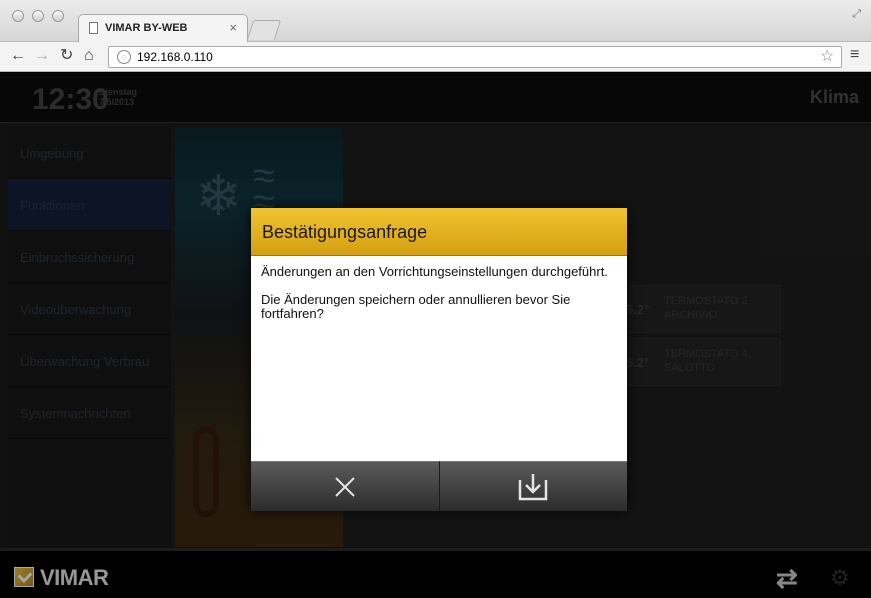 This screenshot has width=871, height=598. What do you see at coordinates (124, 57) in the screenshot?
I see `globe-icon: ◌` at bounding box center [124, 57].